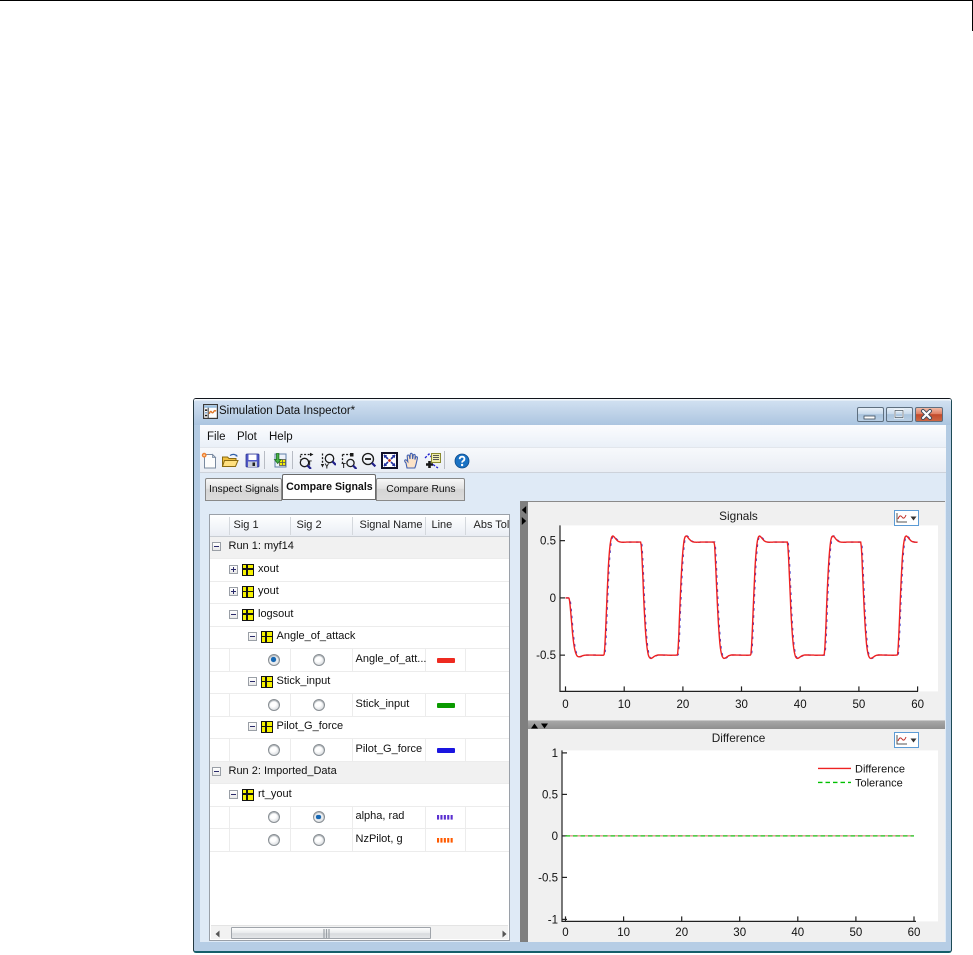  I want to click on svg-text: 1, so click(555, 754).